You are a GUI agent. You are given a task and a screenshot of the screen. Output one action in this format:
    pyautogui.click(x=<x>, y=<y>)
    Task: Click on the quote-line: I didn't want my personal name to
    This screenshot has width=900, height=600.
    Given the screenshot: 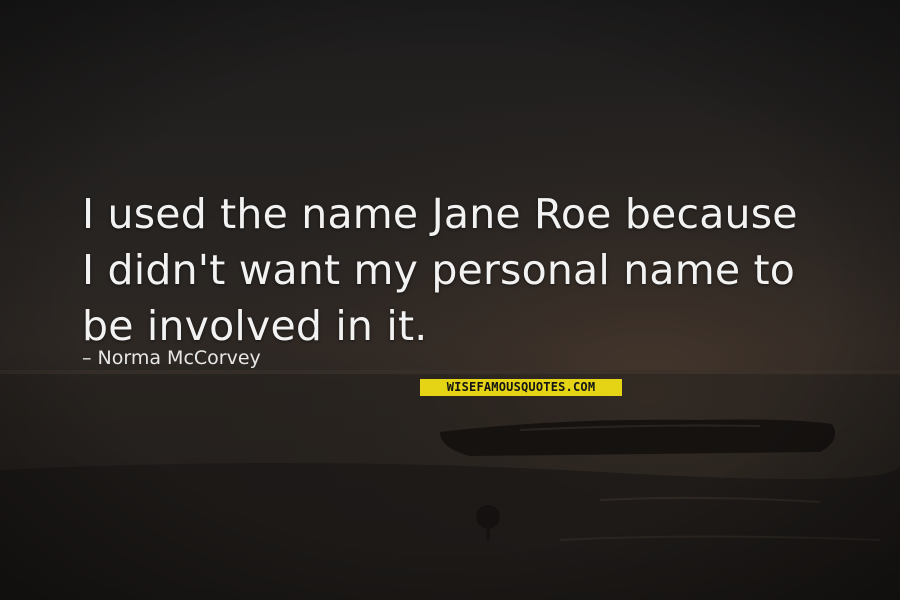 What is the action you would take?
    pyautogui.click(x=439, y=270)
    